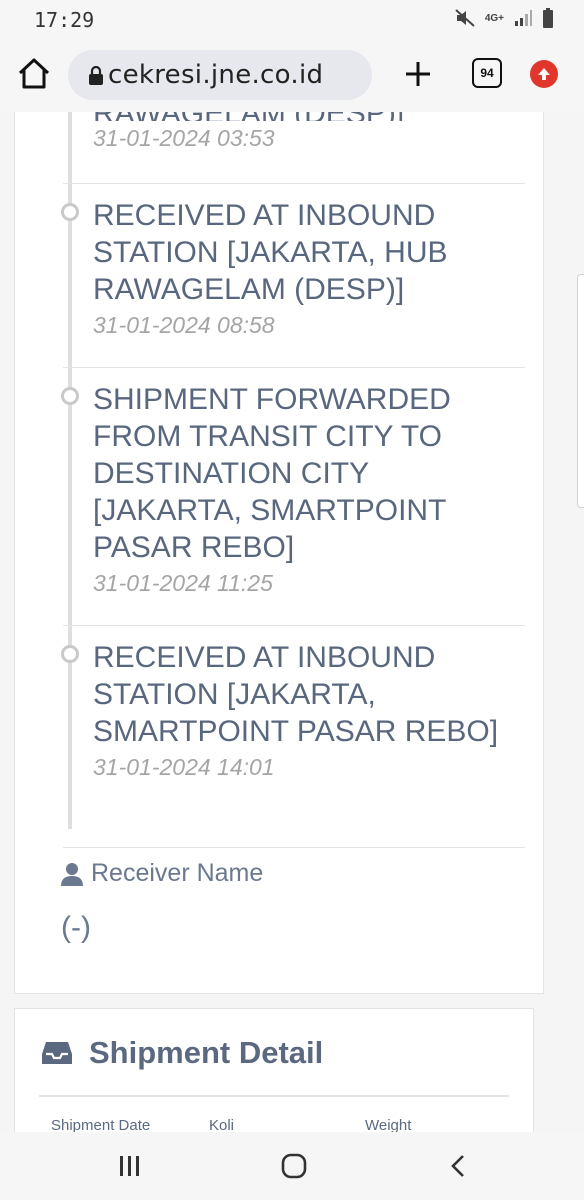 This screenshot has height=1200, width=584. I want to click on status-time: 17:29, so click(64, 20).